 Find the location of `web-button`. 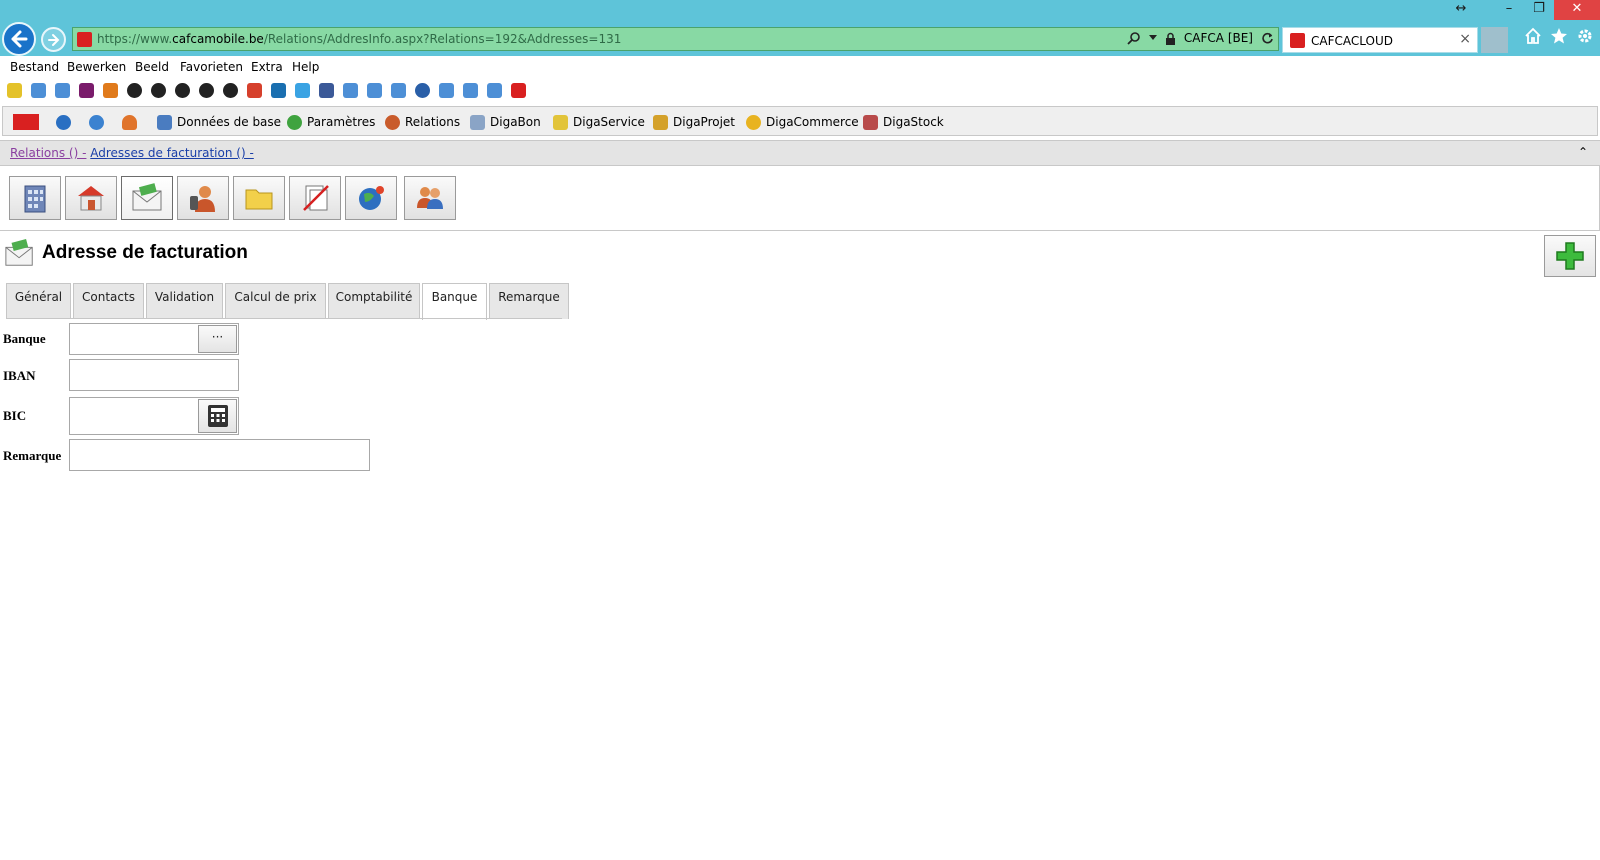

web-button is located at coordinates (371, 198).